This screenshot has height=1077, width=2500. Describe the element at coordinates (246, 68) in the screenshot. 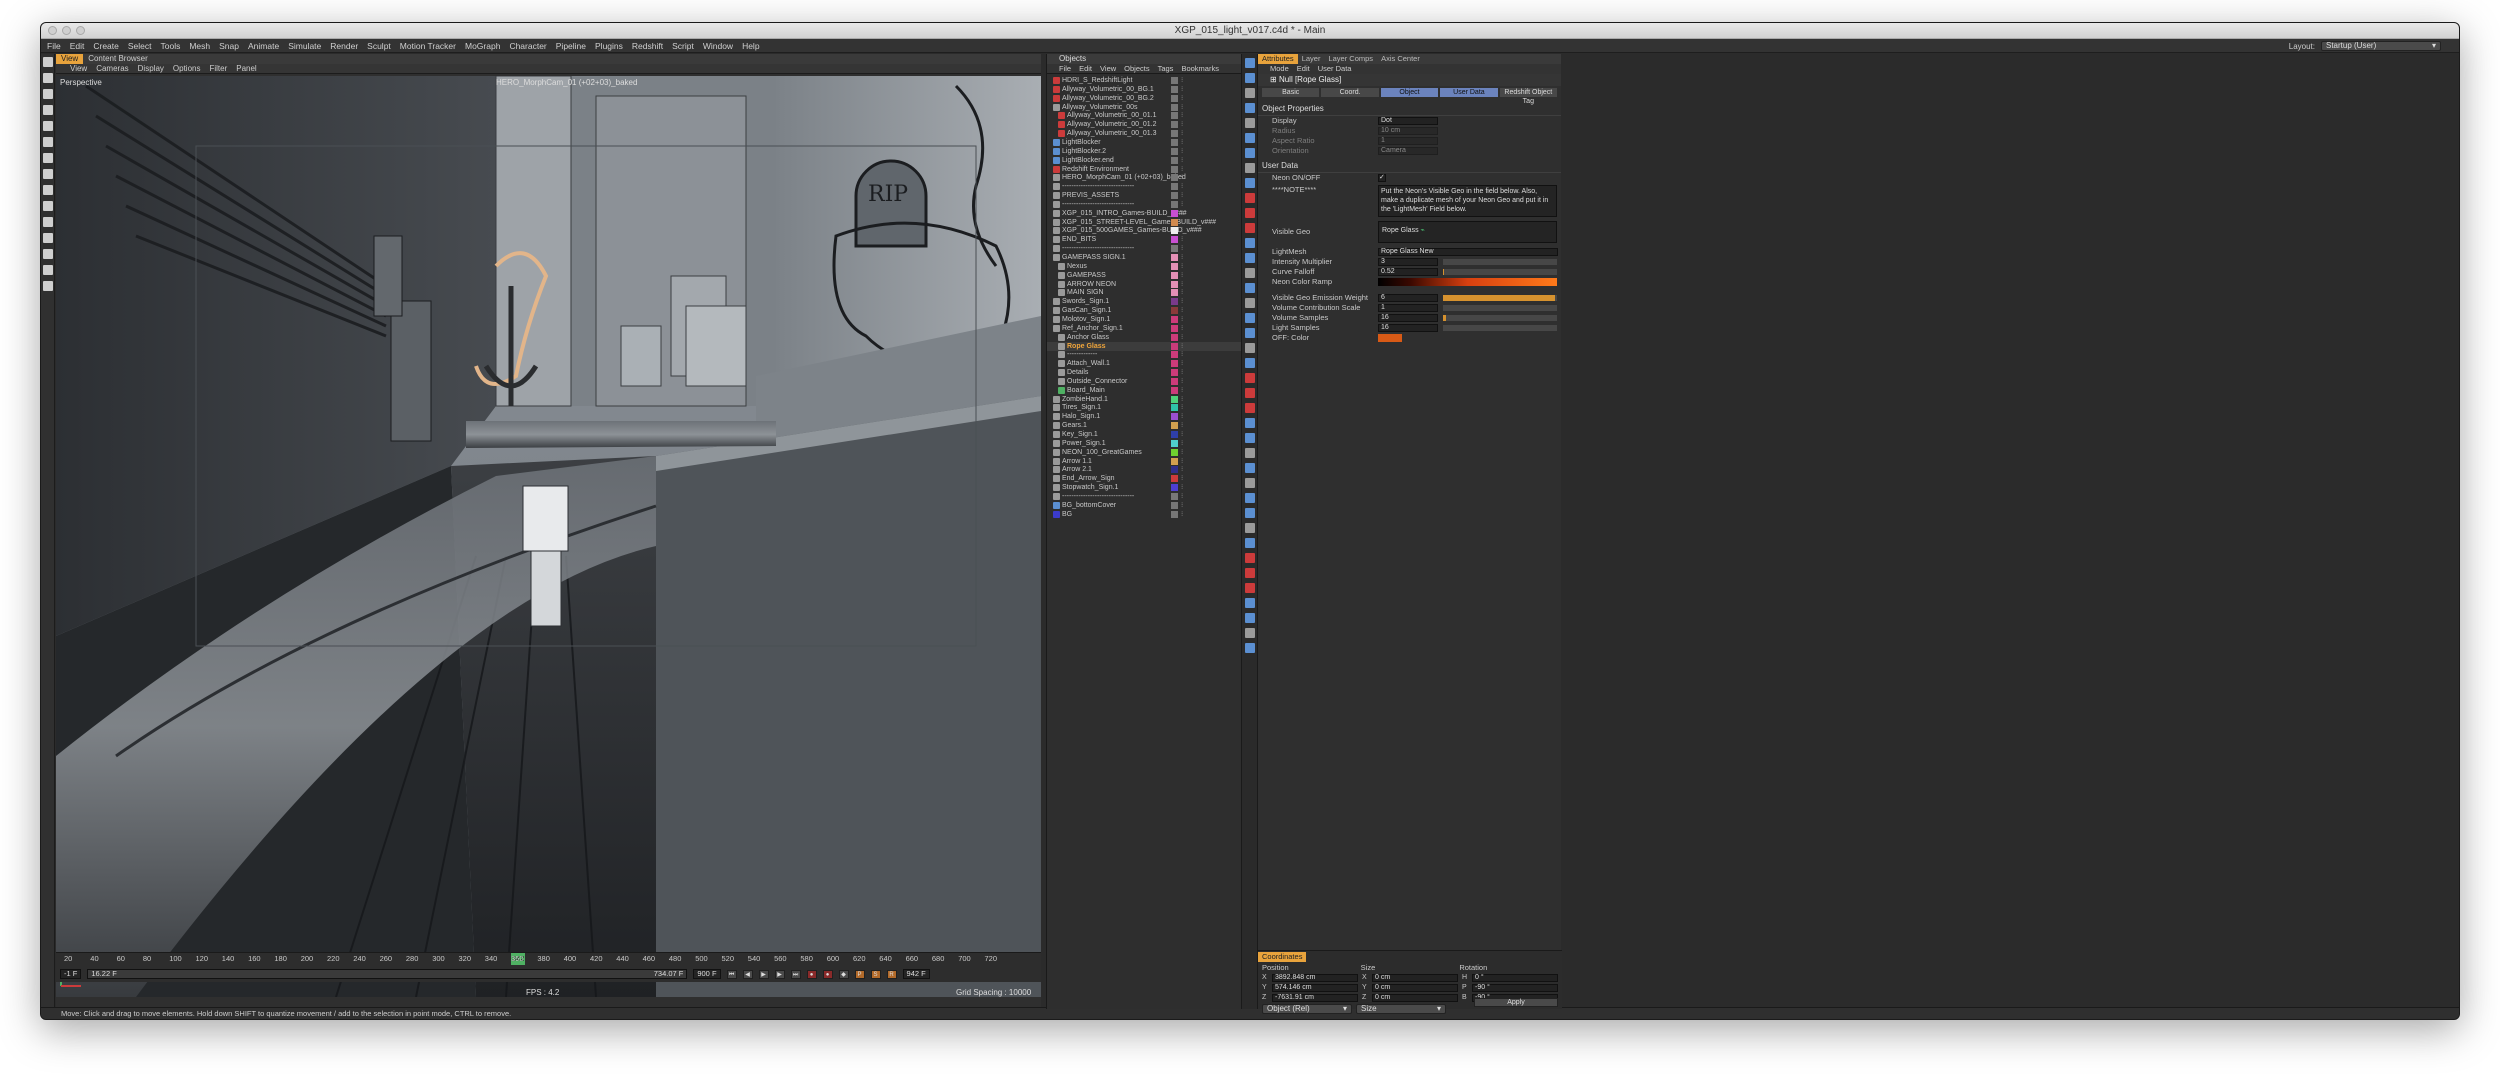

I see `viewport-menu-panel: Panel` at that location.